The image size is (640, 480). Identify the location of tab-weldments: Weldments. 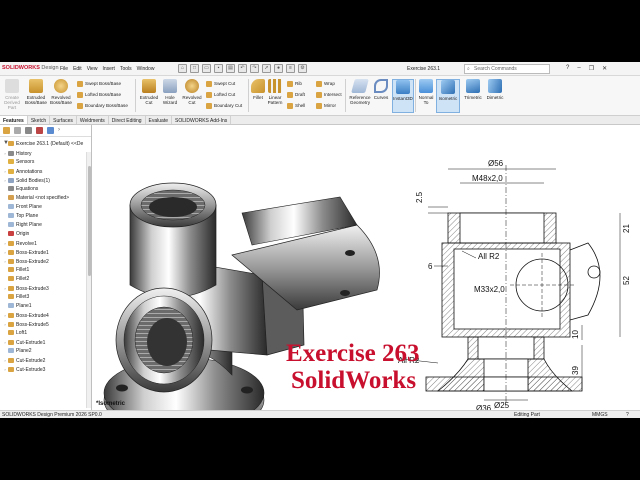
(93, 120).